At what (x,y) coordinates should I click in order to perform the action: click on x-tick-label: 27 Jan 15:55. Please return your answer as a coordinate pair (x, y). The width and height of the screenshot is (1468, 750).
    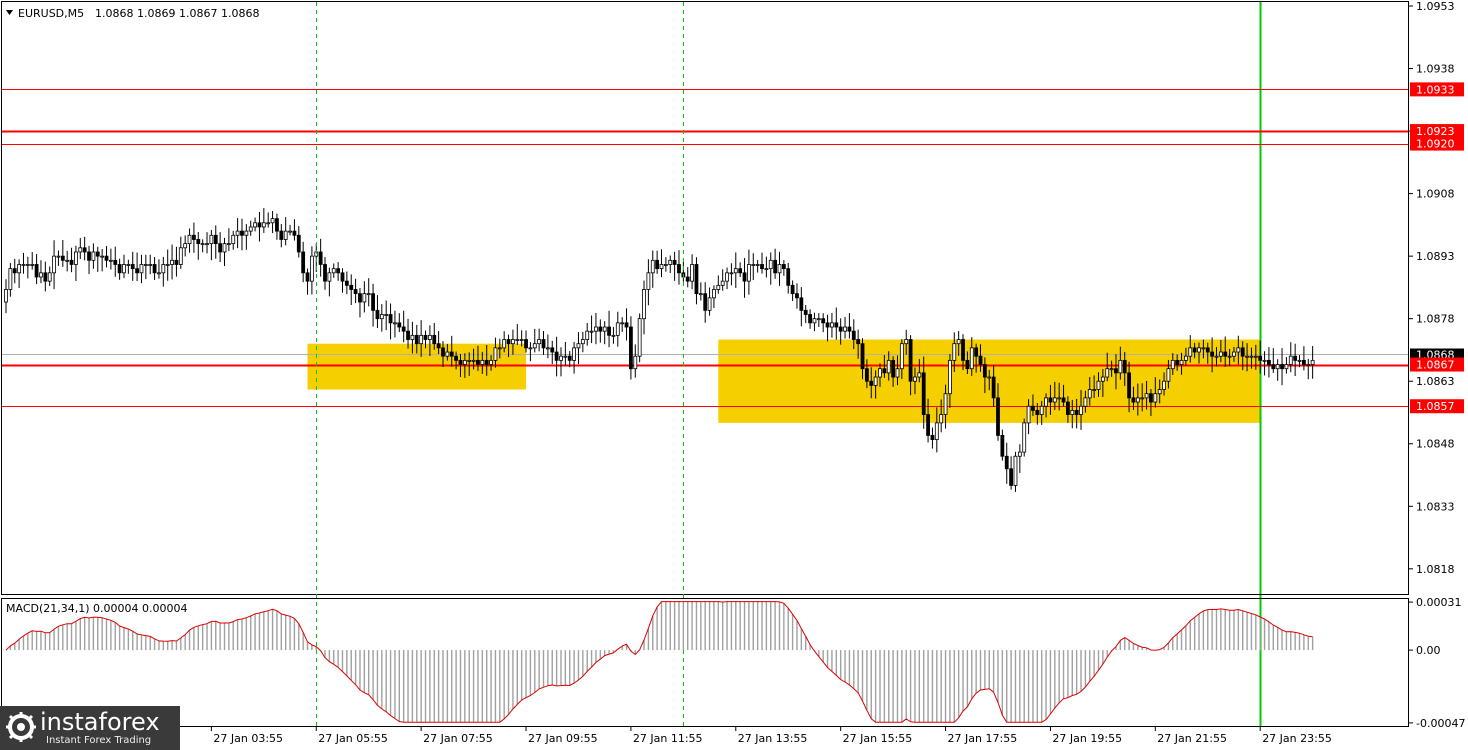
    Looking at the image, I should click on (878, 738).